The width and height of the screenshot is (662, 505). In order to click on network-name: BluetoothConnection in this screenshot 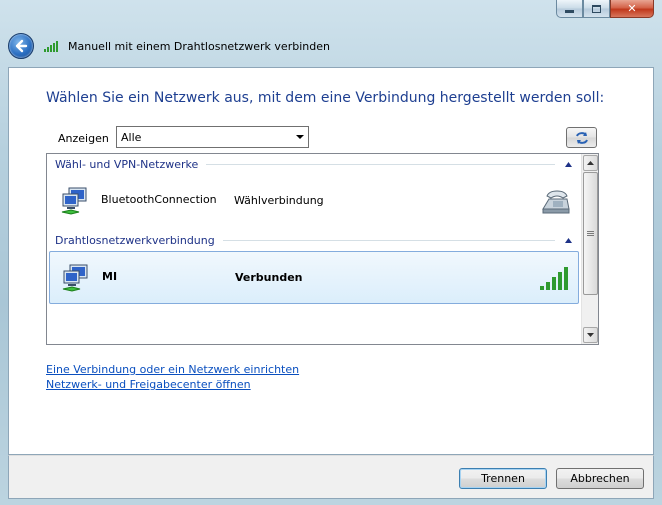, I will do `click(159, 199)`.